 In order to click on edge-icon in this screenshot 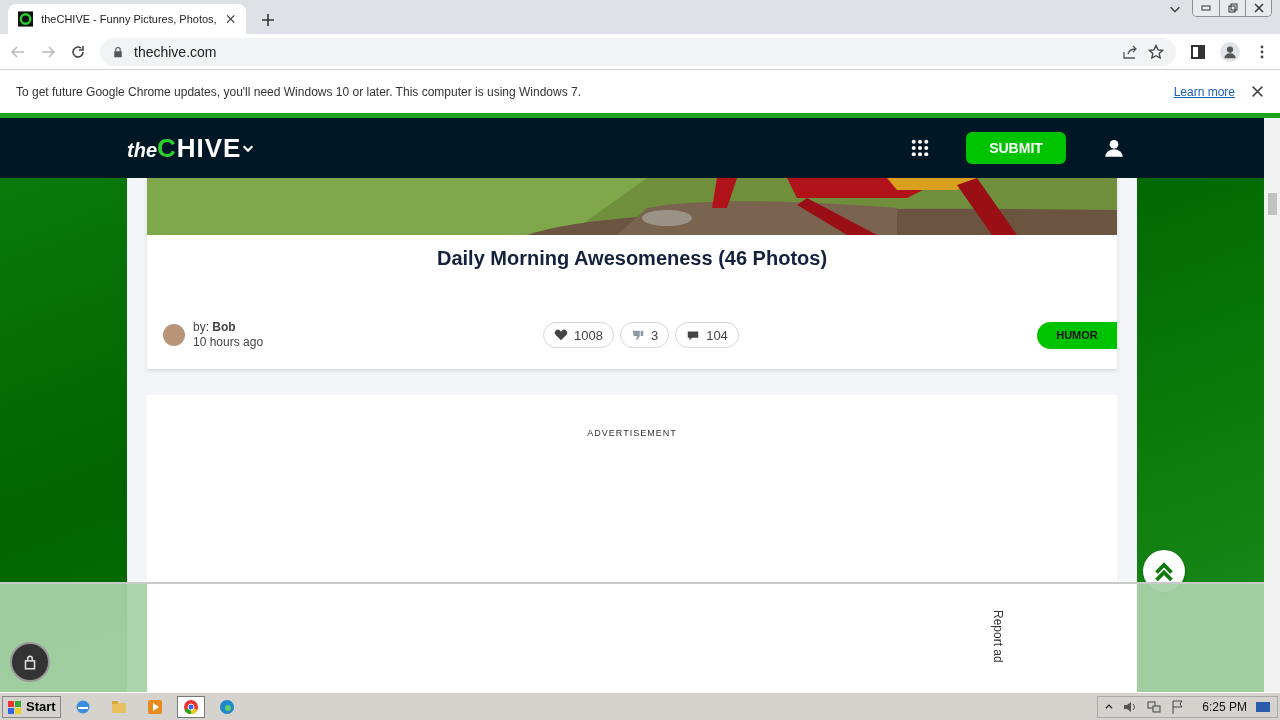, I will do `click(226, 706)`.